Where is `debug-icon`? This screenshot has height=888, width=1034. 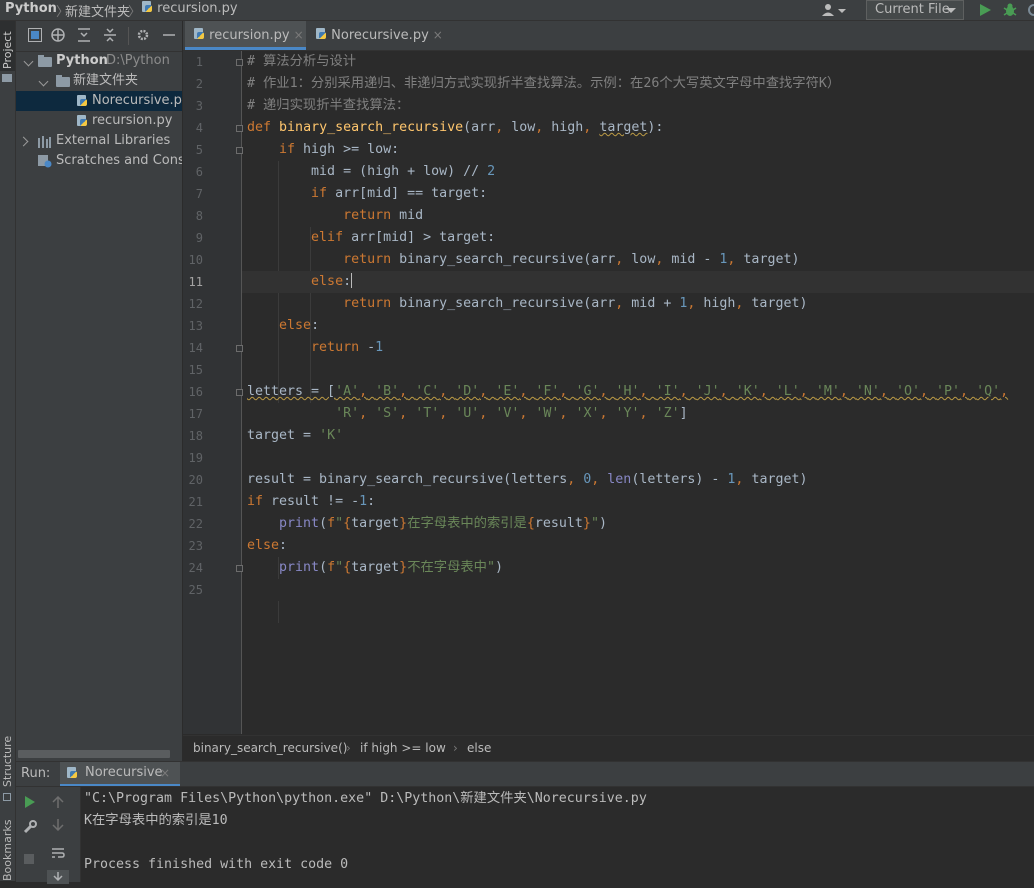
debug-icon is located at coordinates (1010, 12).